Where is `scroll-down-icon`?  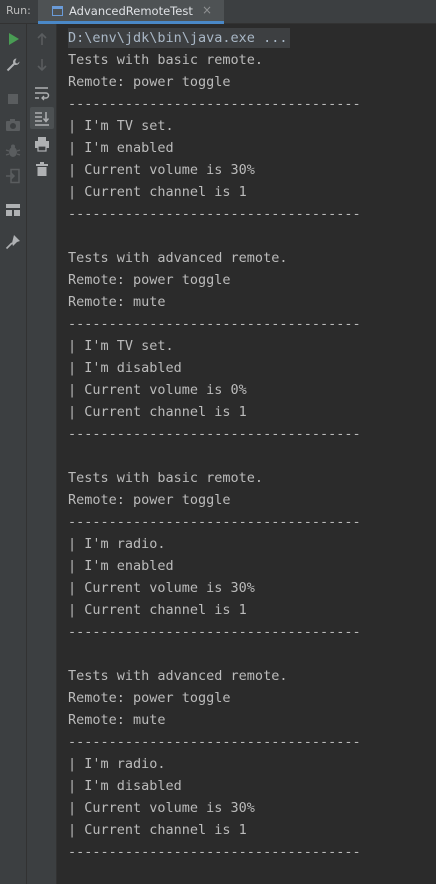 scroll-down-icon is located at coordinates (42, 65).